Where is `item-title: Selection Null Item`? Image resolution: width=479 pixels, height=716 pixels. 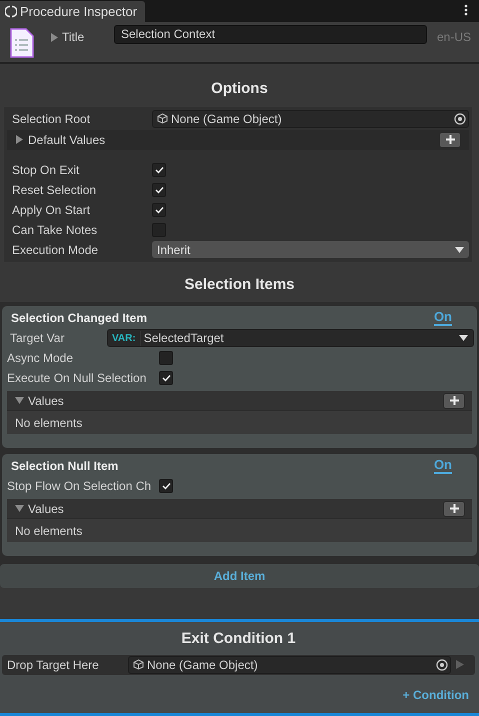 item-title: Selection Null Item is located at coordinates (64, 466).